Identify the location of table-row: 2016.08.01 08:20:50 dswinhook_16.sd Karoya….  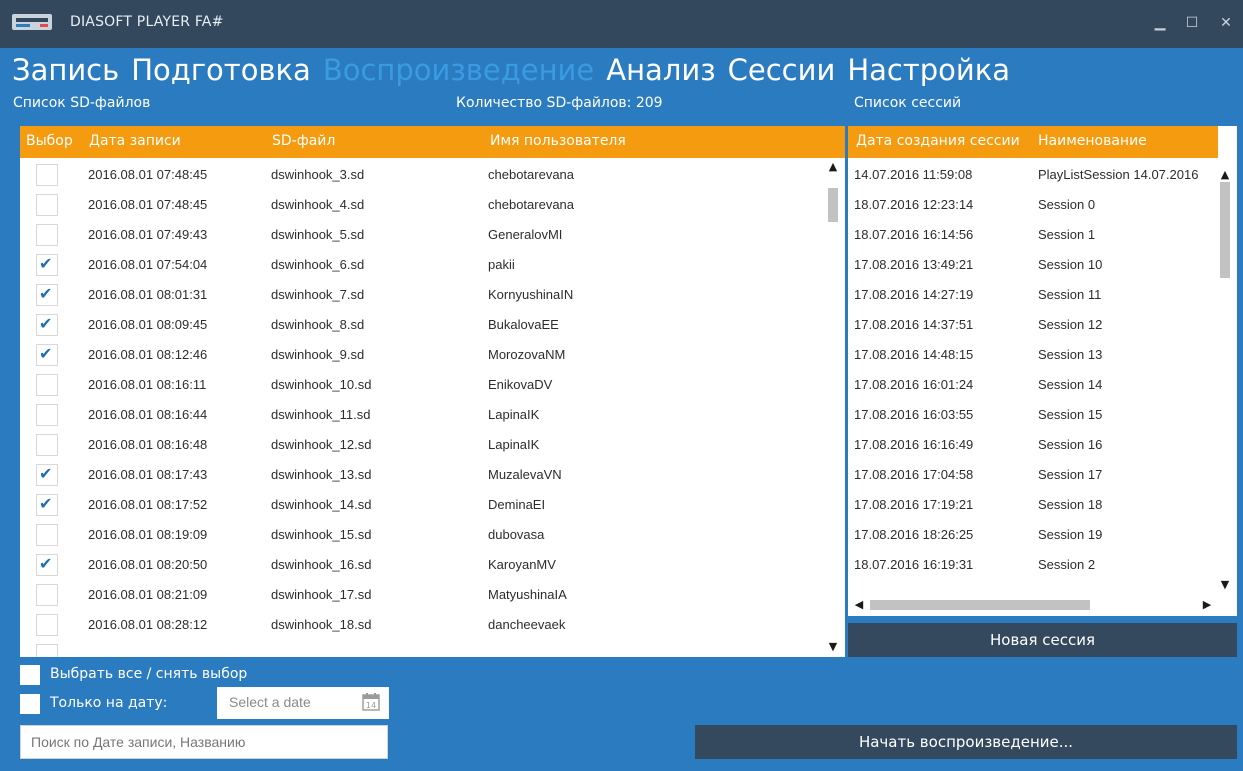
(432, 565).